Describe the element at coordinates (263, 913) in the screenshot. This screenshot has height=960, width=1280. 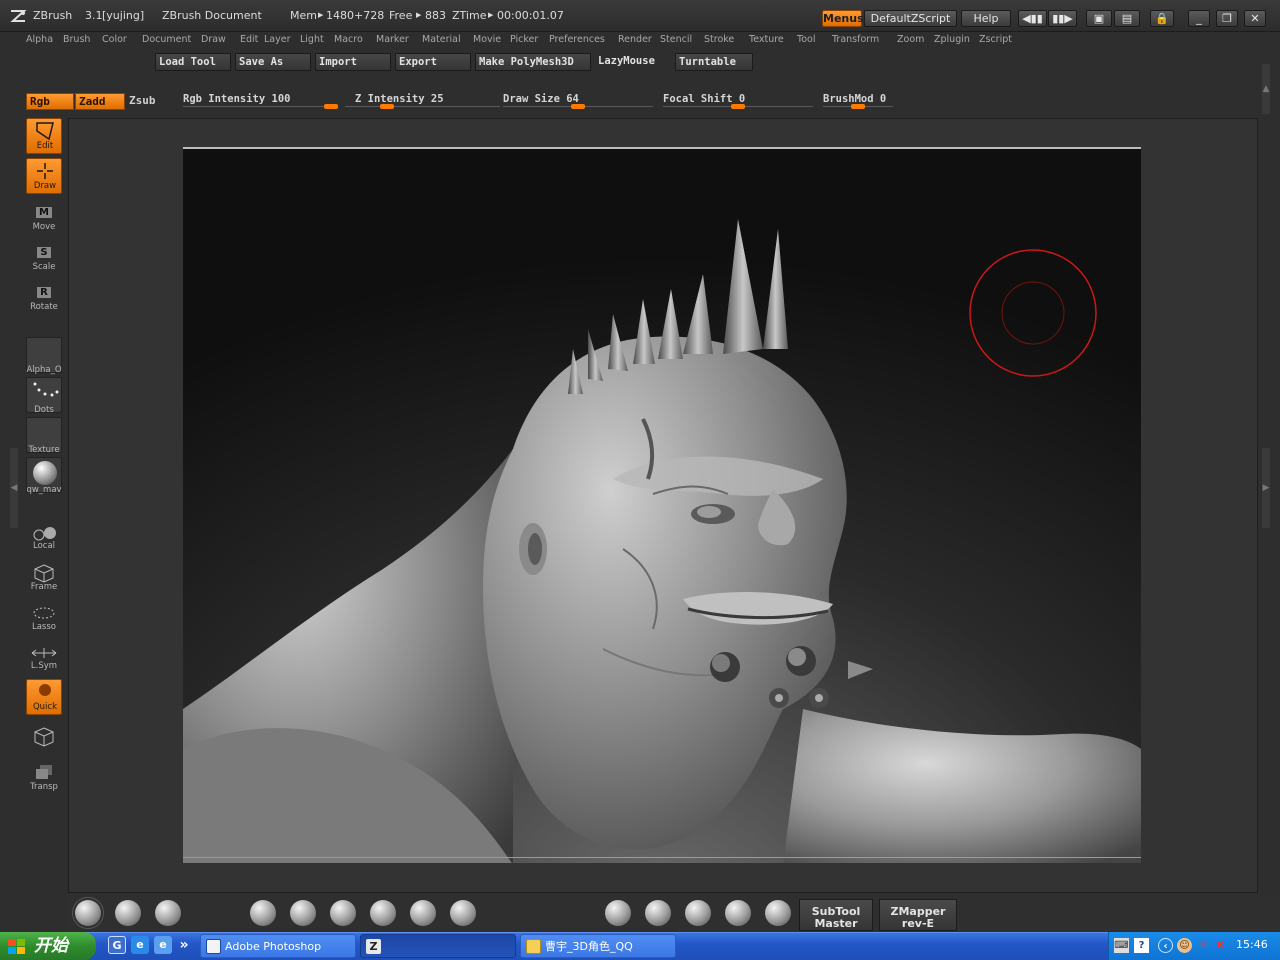
I see `brush-inflate-icon` at that location.